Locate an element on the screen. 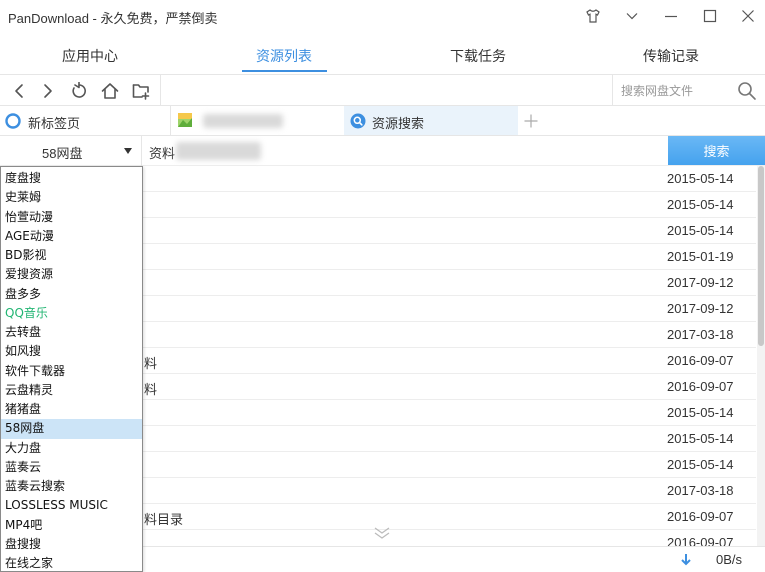 The height and width of the screenshot is (572, 765). minimize-icon is located at coordinates (671, 16).